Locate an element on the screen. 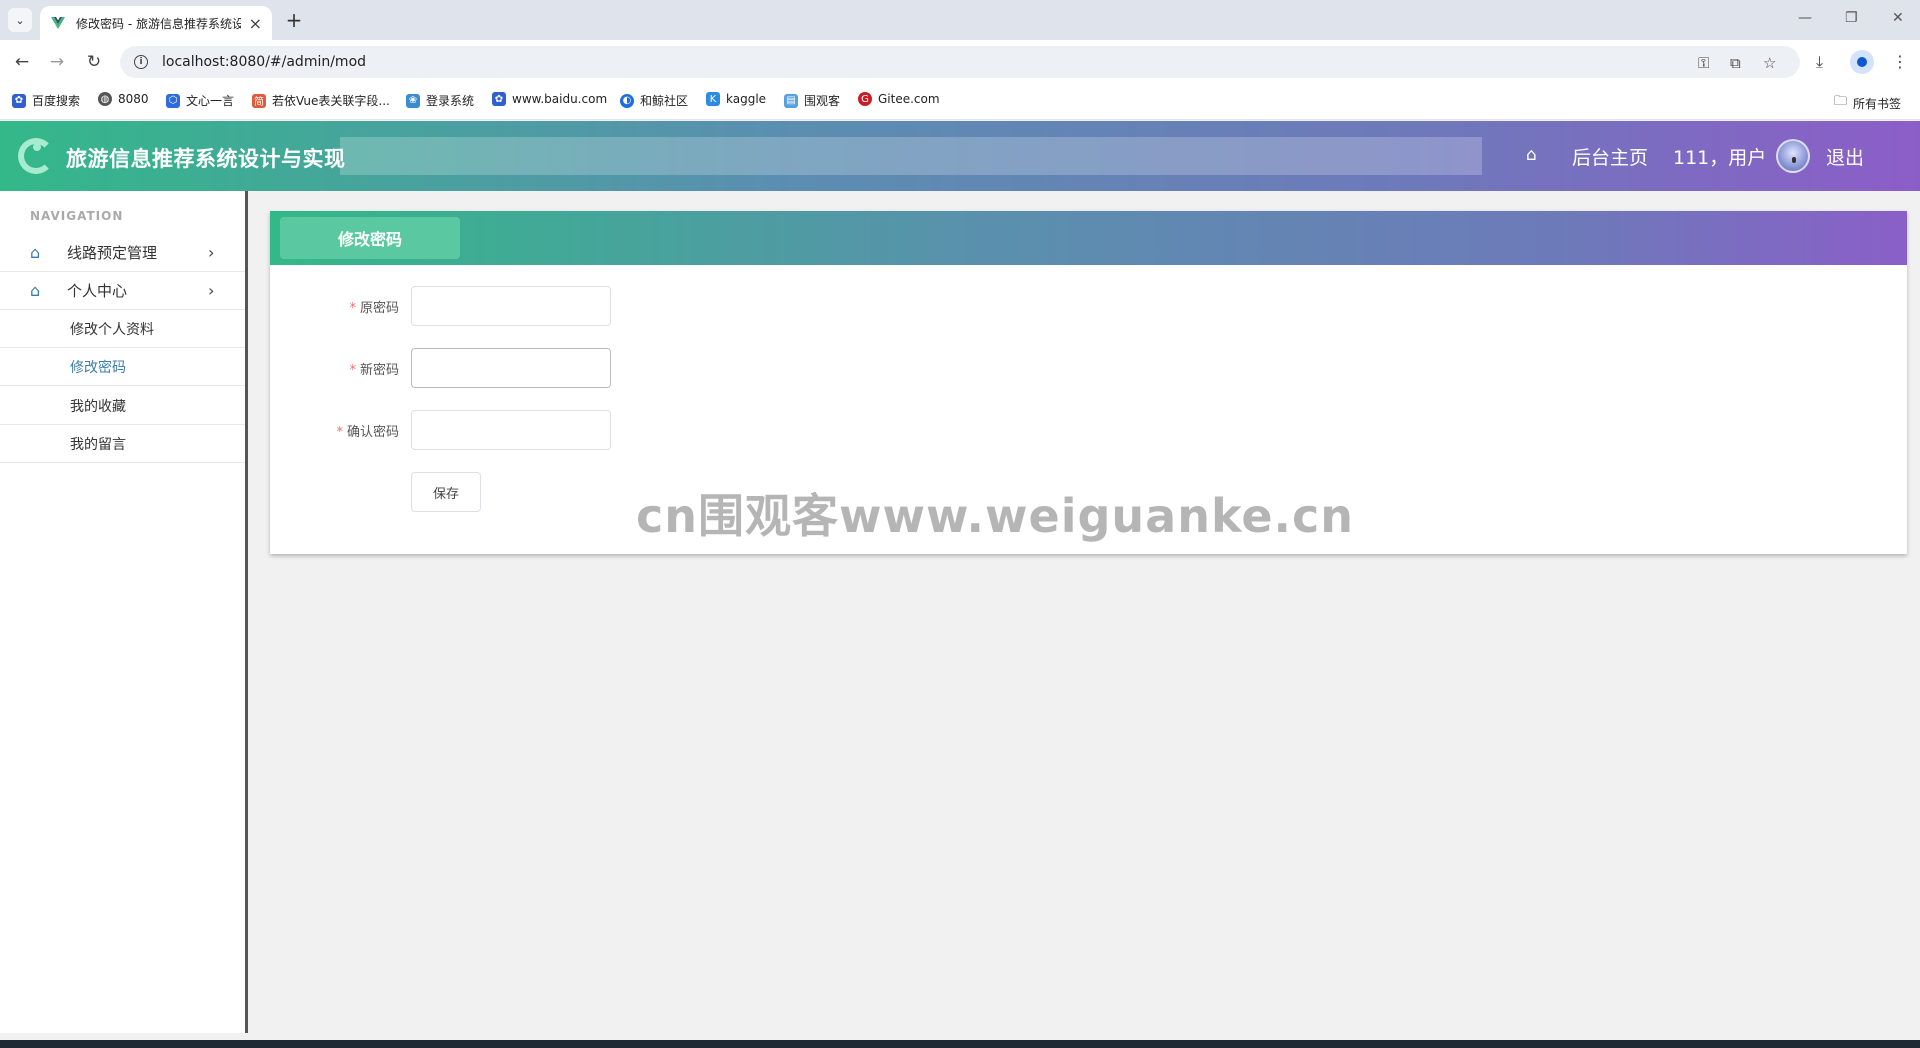  old-password-label: * 原密码 is located at coordinates (374, 308).